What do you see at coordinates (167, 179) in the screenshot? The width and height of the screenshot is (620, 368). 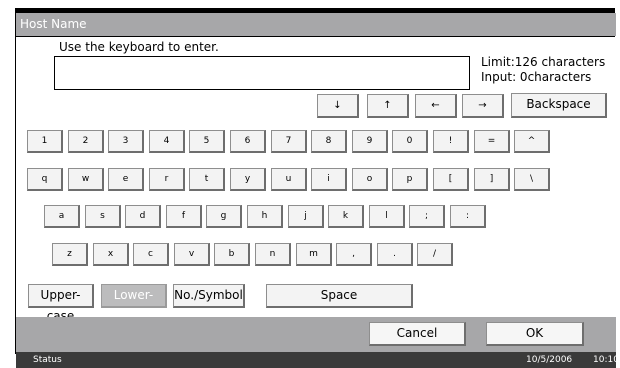 I see `key-r: r` at bounding box center [167, 179].